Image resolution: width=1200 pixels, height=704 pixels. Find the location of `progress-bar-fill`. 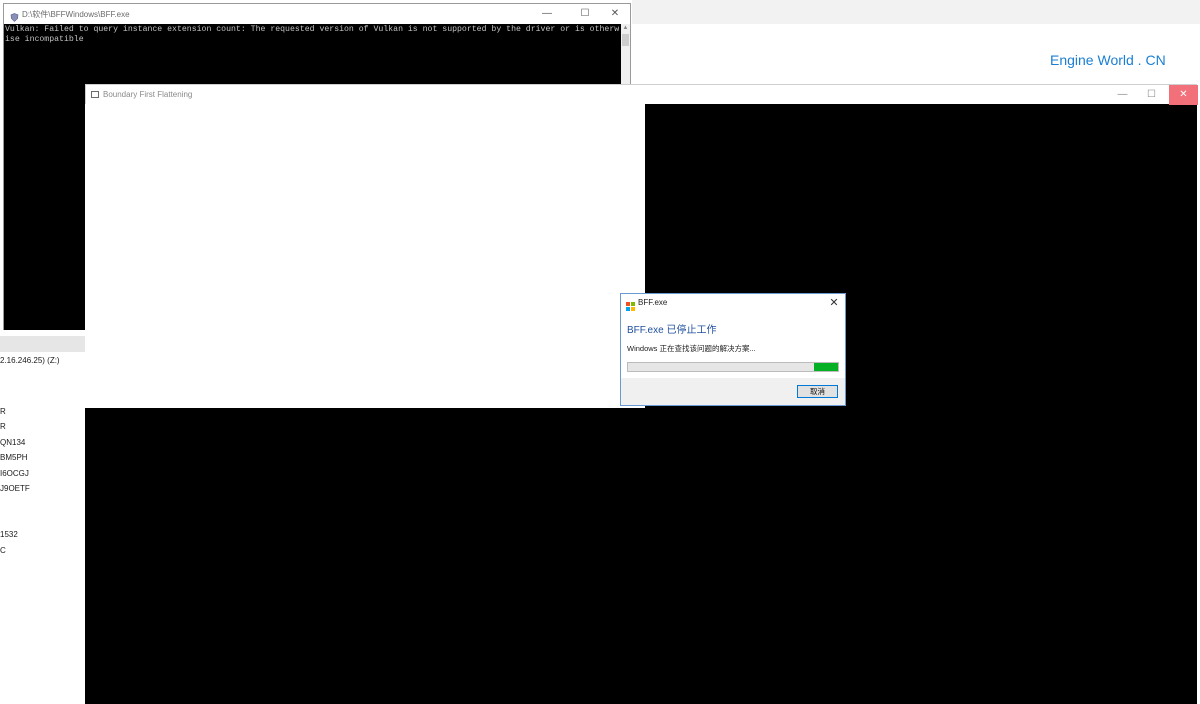

progress-bar-fill is located at coordinates (826, 367).